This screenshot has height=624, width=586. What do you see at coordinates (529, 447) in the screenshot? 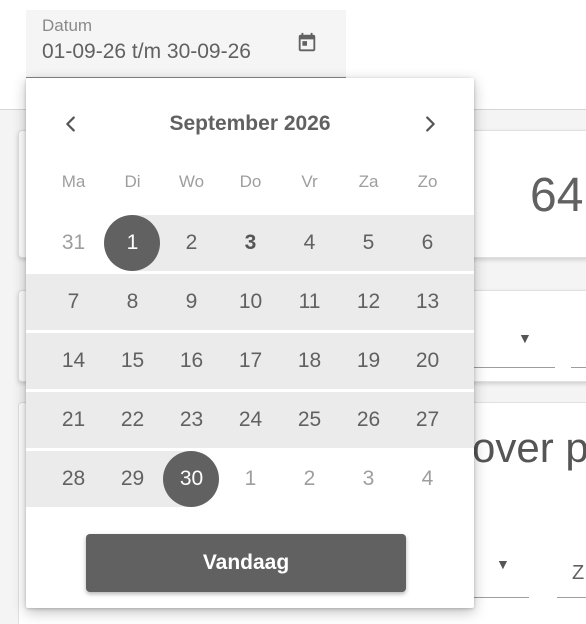
I see `content-heading: over pe` at bounding box center [529, 447].